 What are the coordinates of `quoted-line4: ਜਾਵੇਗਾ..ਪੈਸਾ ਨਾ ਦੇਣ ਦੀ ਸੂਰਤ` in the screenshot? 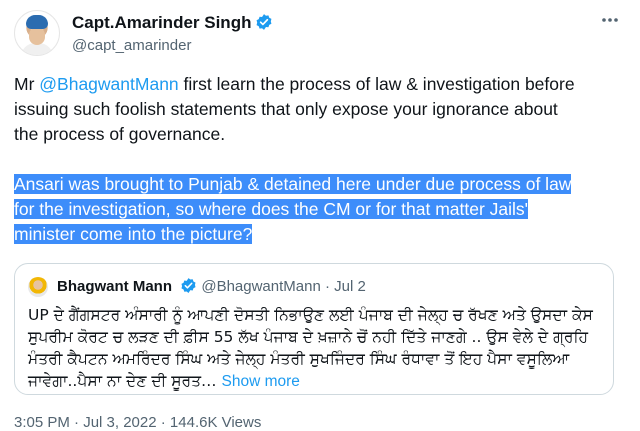 It's located at (115, 381).